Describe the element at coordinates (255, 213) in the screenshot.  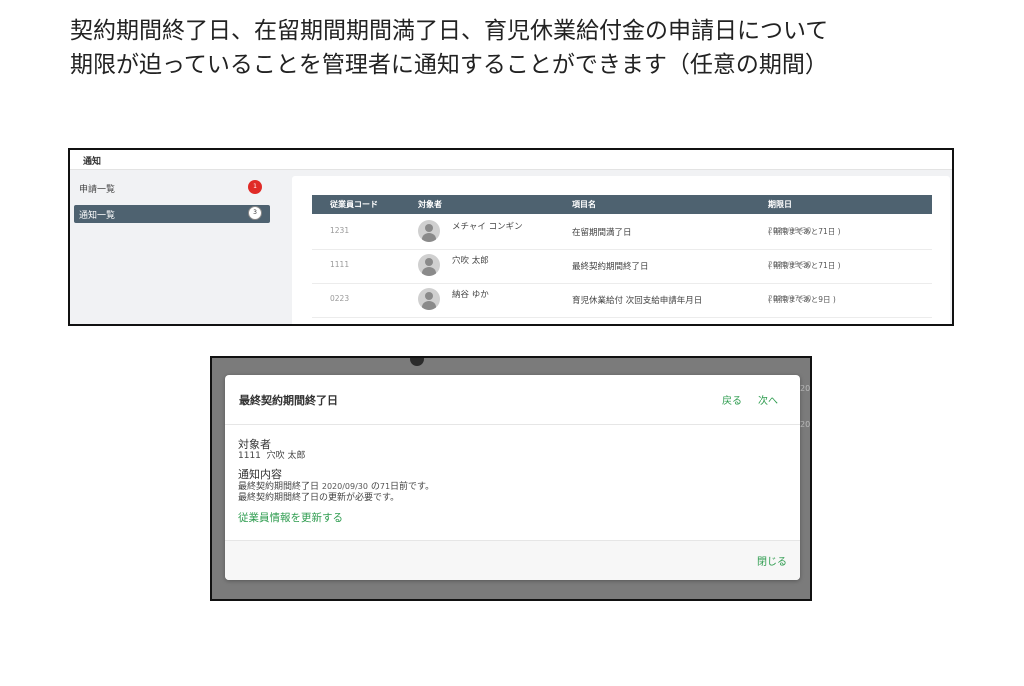
I see `count-badge: 3` at that location.